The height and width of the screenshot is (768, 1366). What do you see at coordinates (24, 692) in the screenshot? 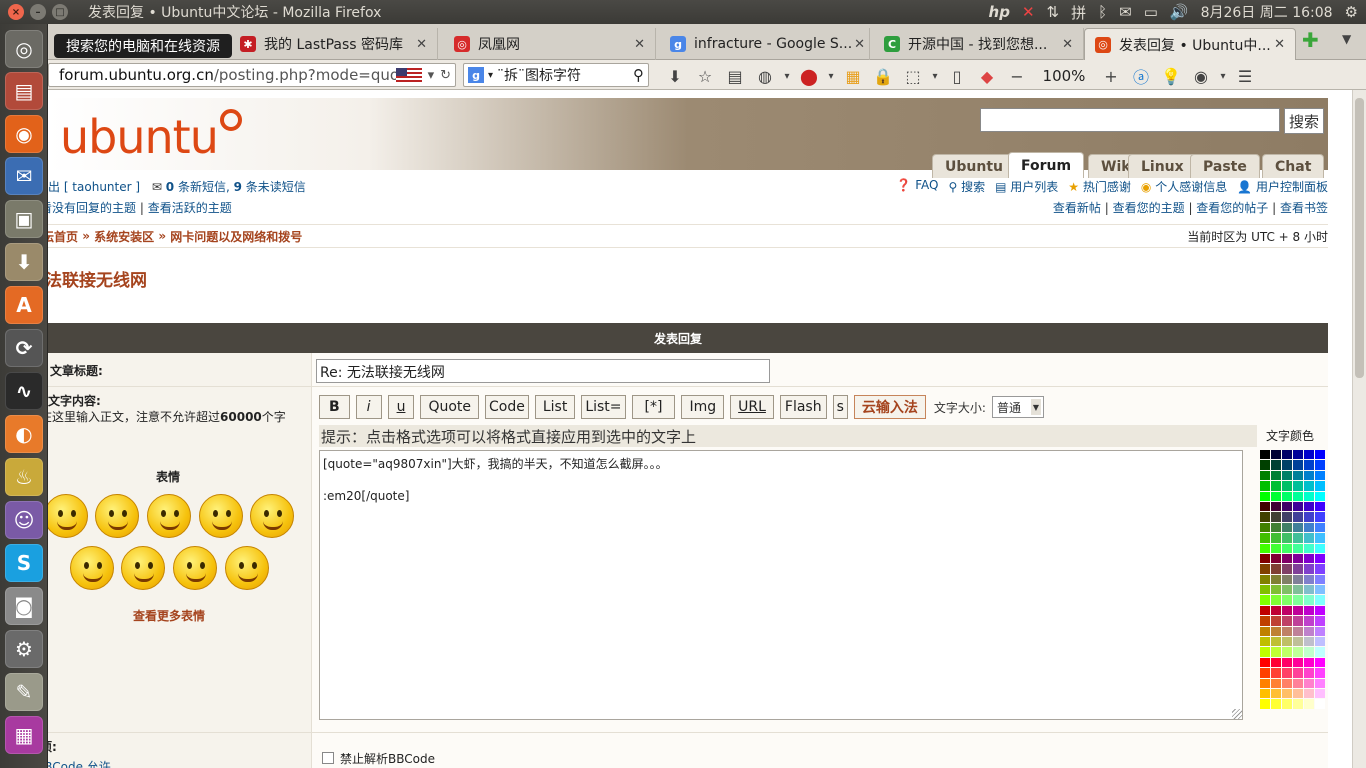
I see `text-editor-icon: ✎` at bounding box center [24, 692].